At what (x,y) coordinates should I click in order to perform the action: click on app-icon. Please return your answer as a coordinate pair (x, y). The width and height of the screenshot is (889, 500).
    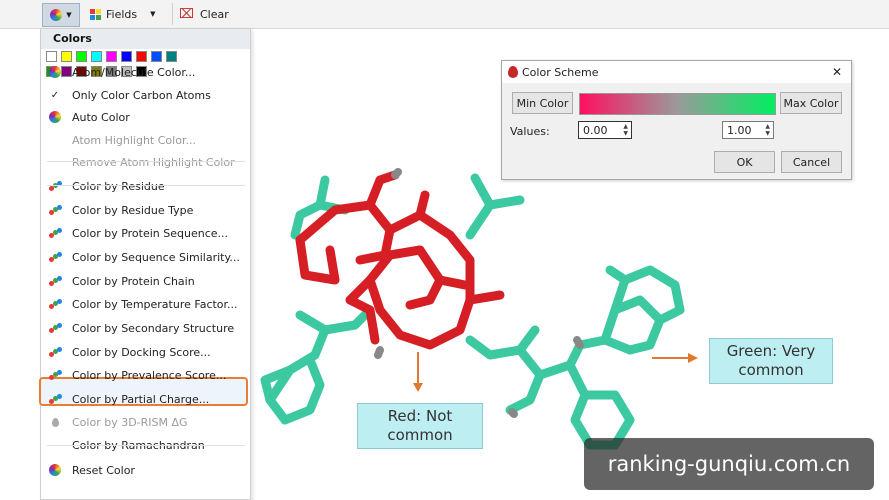
    Looking at the image, I should click on (513, 72).